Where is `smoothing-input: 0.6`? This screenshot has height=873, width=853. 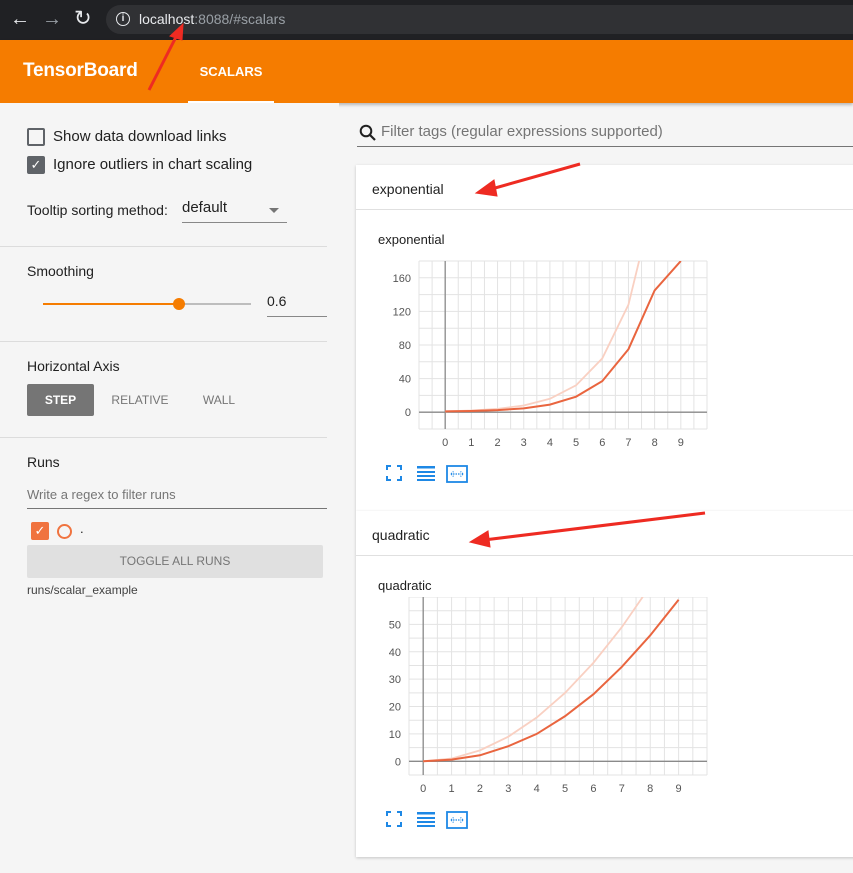
smoothing-input: 0.6 is located at coordinates (297, 305).